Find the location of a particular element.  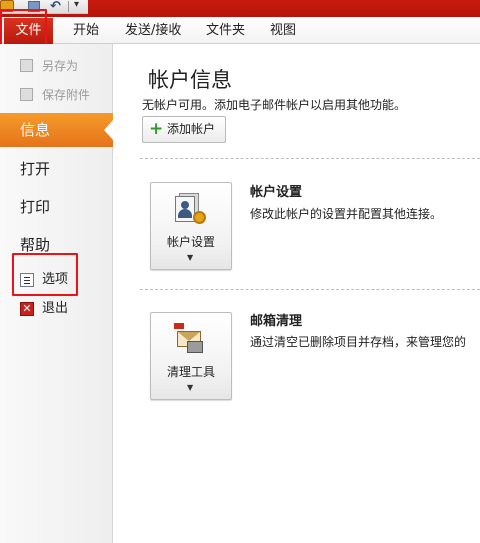

paperclip-icon is located at coordinates (26, 94).